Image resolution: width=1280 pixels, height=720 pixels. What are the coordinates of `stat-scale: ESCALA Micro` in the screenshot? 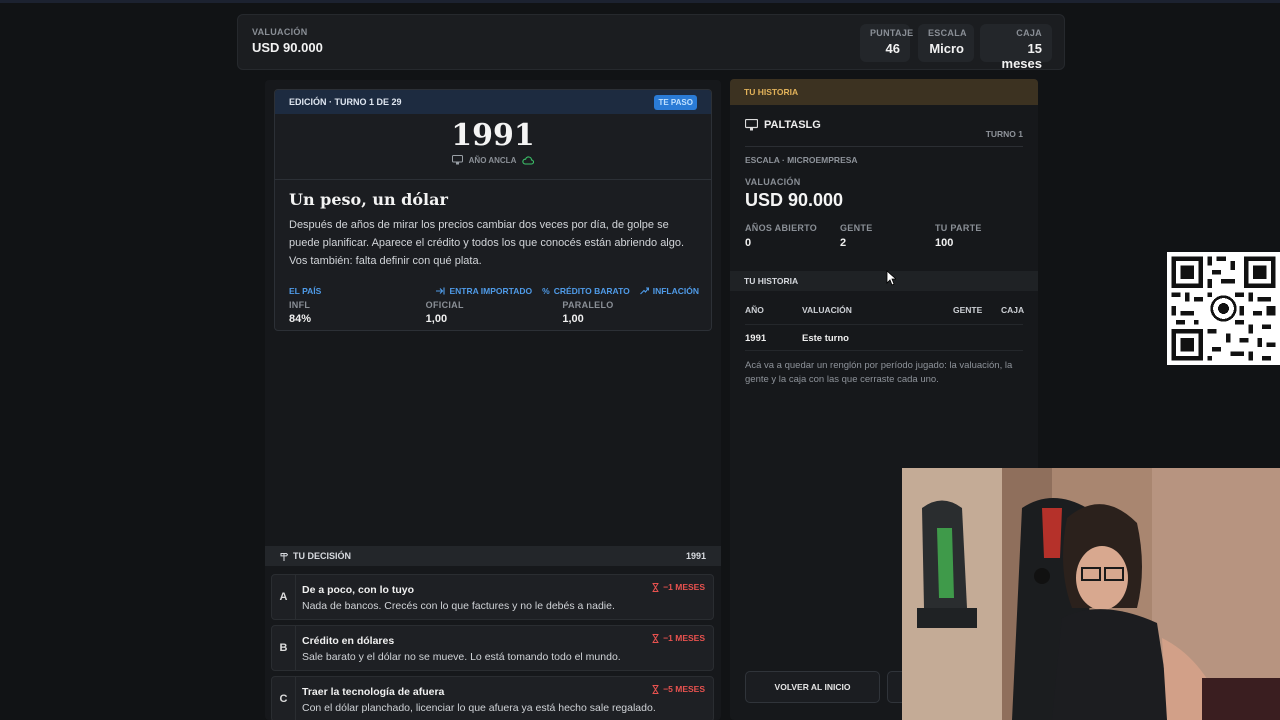 It's located at (946, 43).